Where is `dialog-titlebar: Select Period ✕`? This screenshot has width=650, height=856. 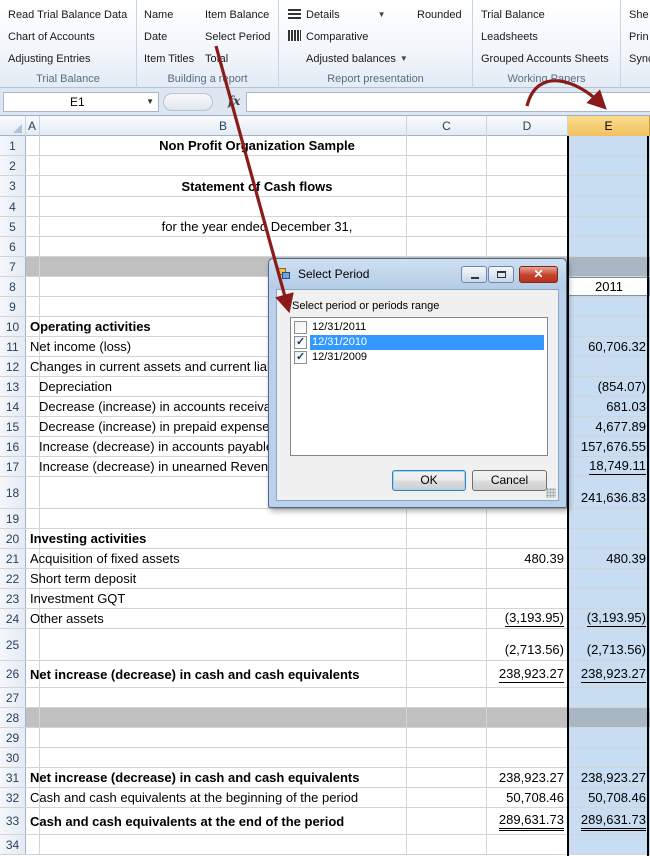
dialog-titlebar: Select Period ✕ is located at coordinates (417, 274).